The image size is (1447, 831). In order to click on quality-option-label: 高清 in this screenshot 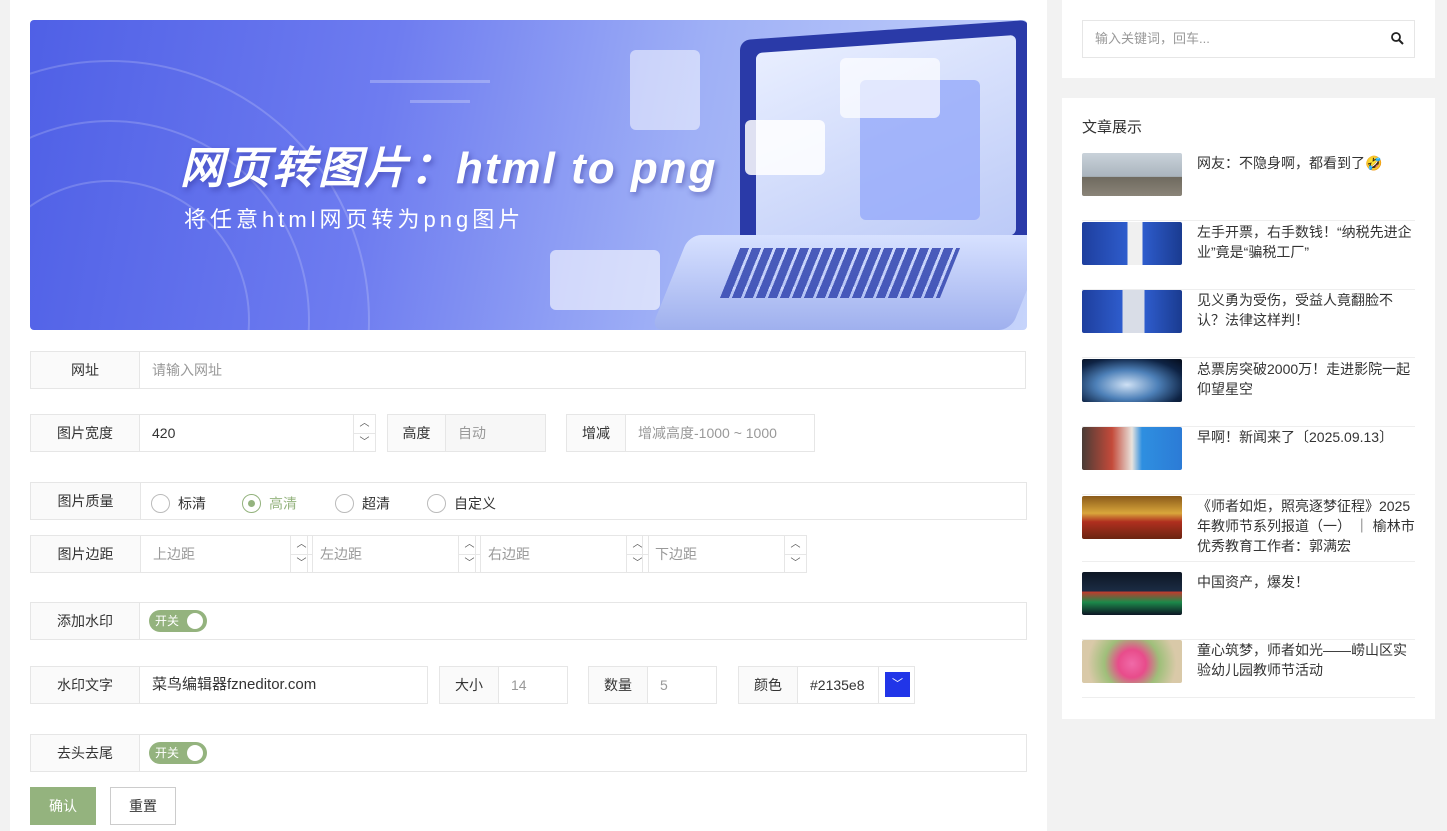, I will do `click(283, 503)`.